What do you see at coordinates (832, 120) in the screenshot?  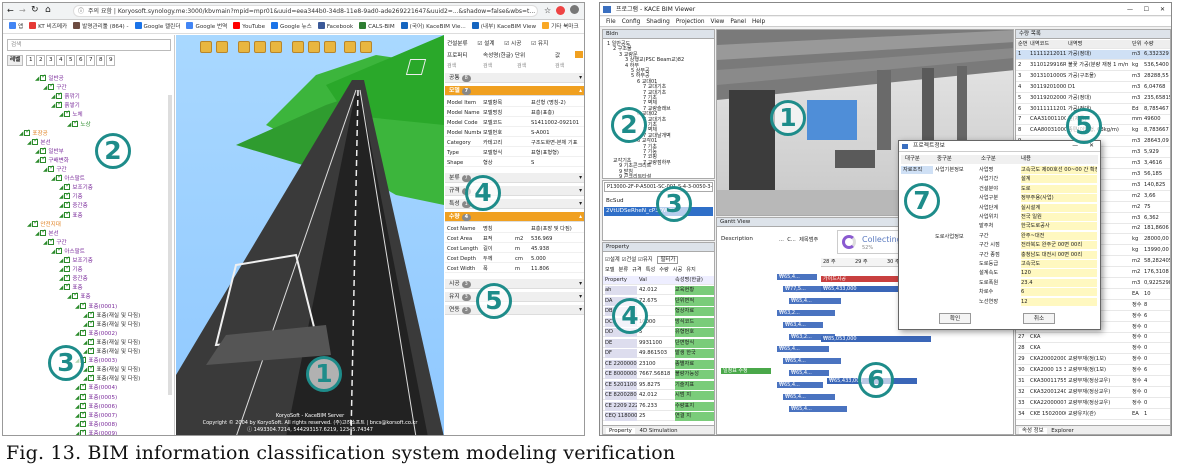 I see `highlighted-pier-cap` at bounding box center [832, 120].